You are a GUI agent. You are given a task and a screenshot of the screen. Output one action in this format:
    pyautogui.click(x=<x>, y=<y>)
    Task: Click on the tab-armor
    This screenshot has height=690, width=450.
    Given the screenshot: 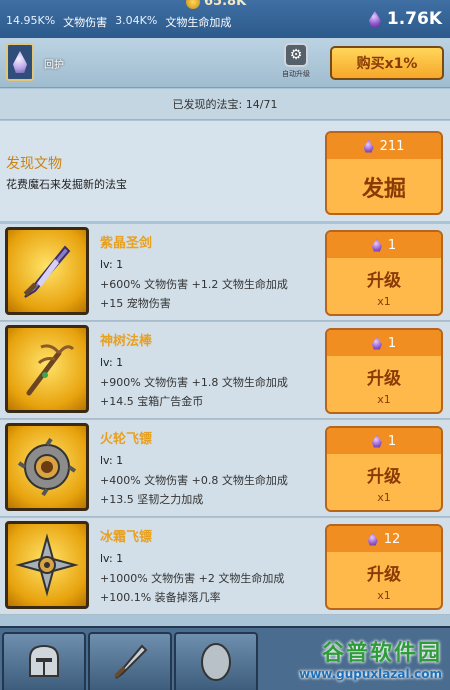 What is the action you would take?
    pyautogui.click(x=216, y=661)
    